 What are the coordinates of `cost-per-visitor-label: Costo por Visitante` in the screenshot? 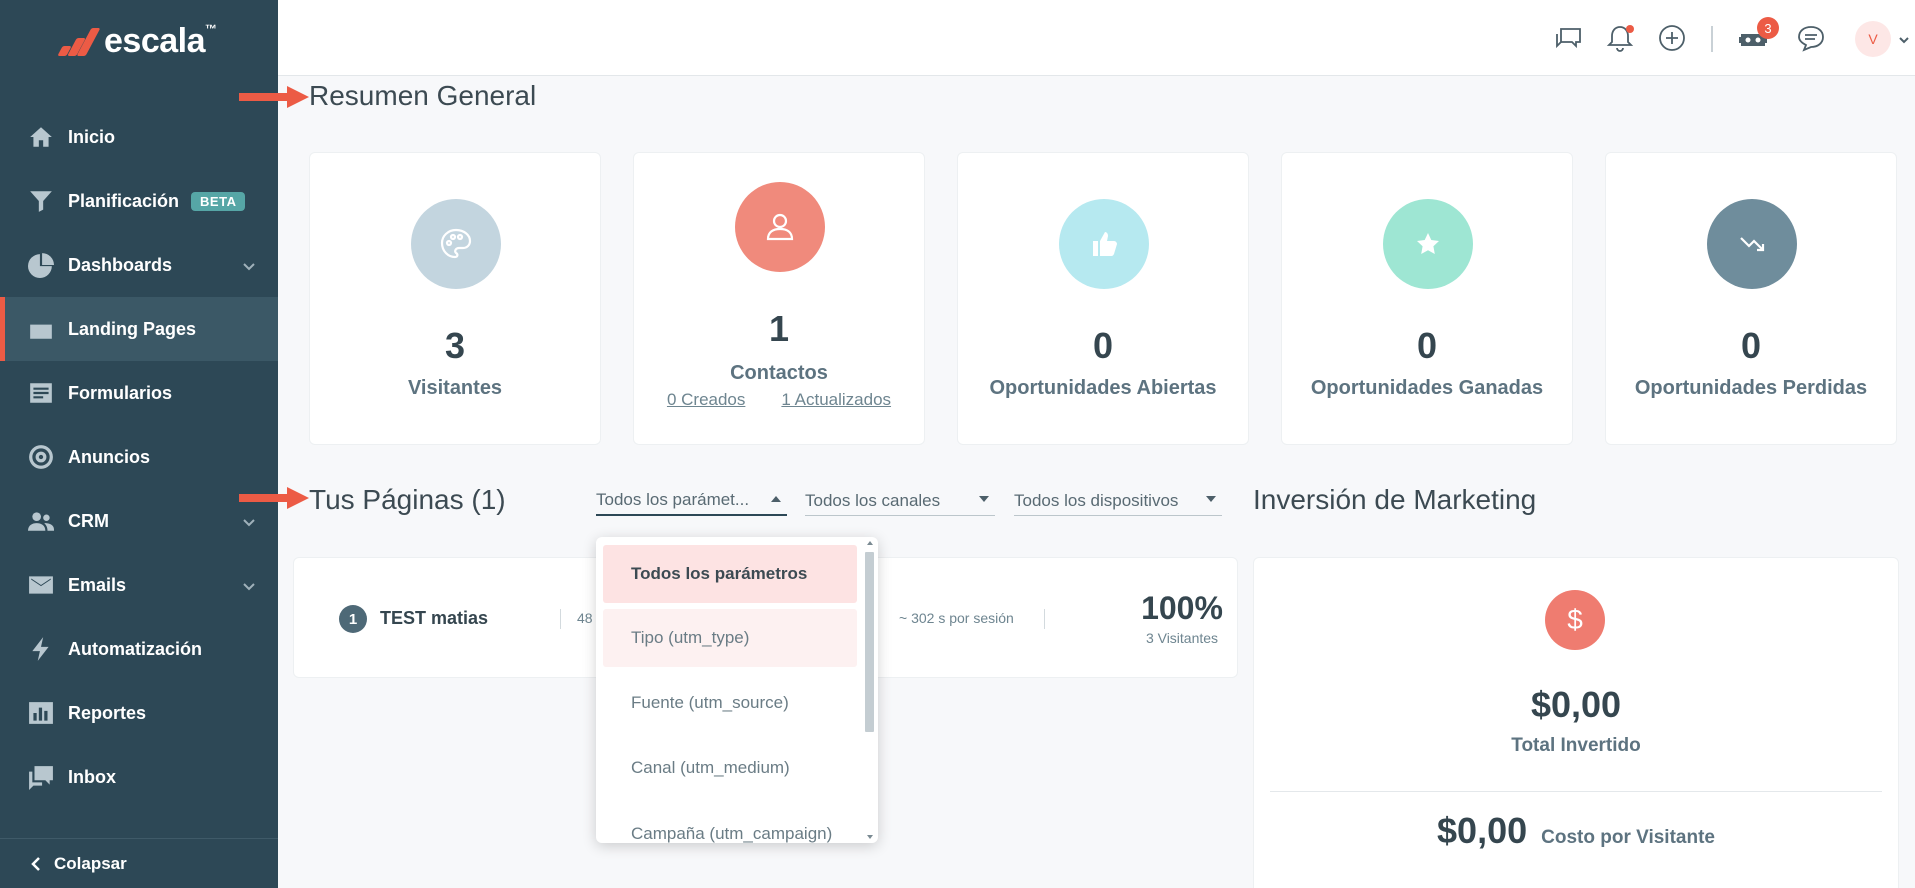 It's located at (1628, 837).